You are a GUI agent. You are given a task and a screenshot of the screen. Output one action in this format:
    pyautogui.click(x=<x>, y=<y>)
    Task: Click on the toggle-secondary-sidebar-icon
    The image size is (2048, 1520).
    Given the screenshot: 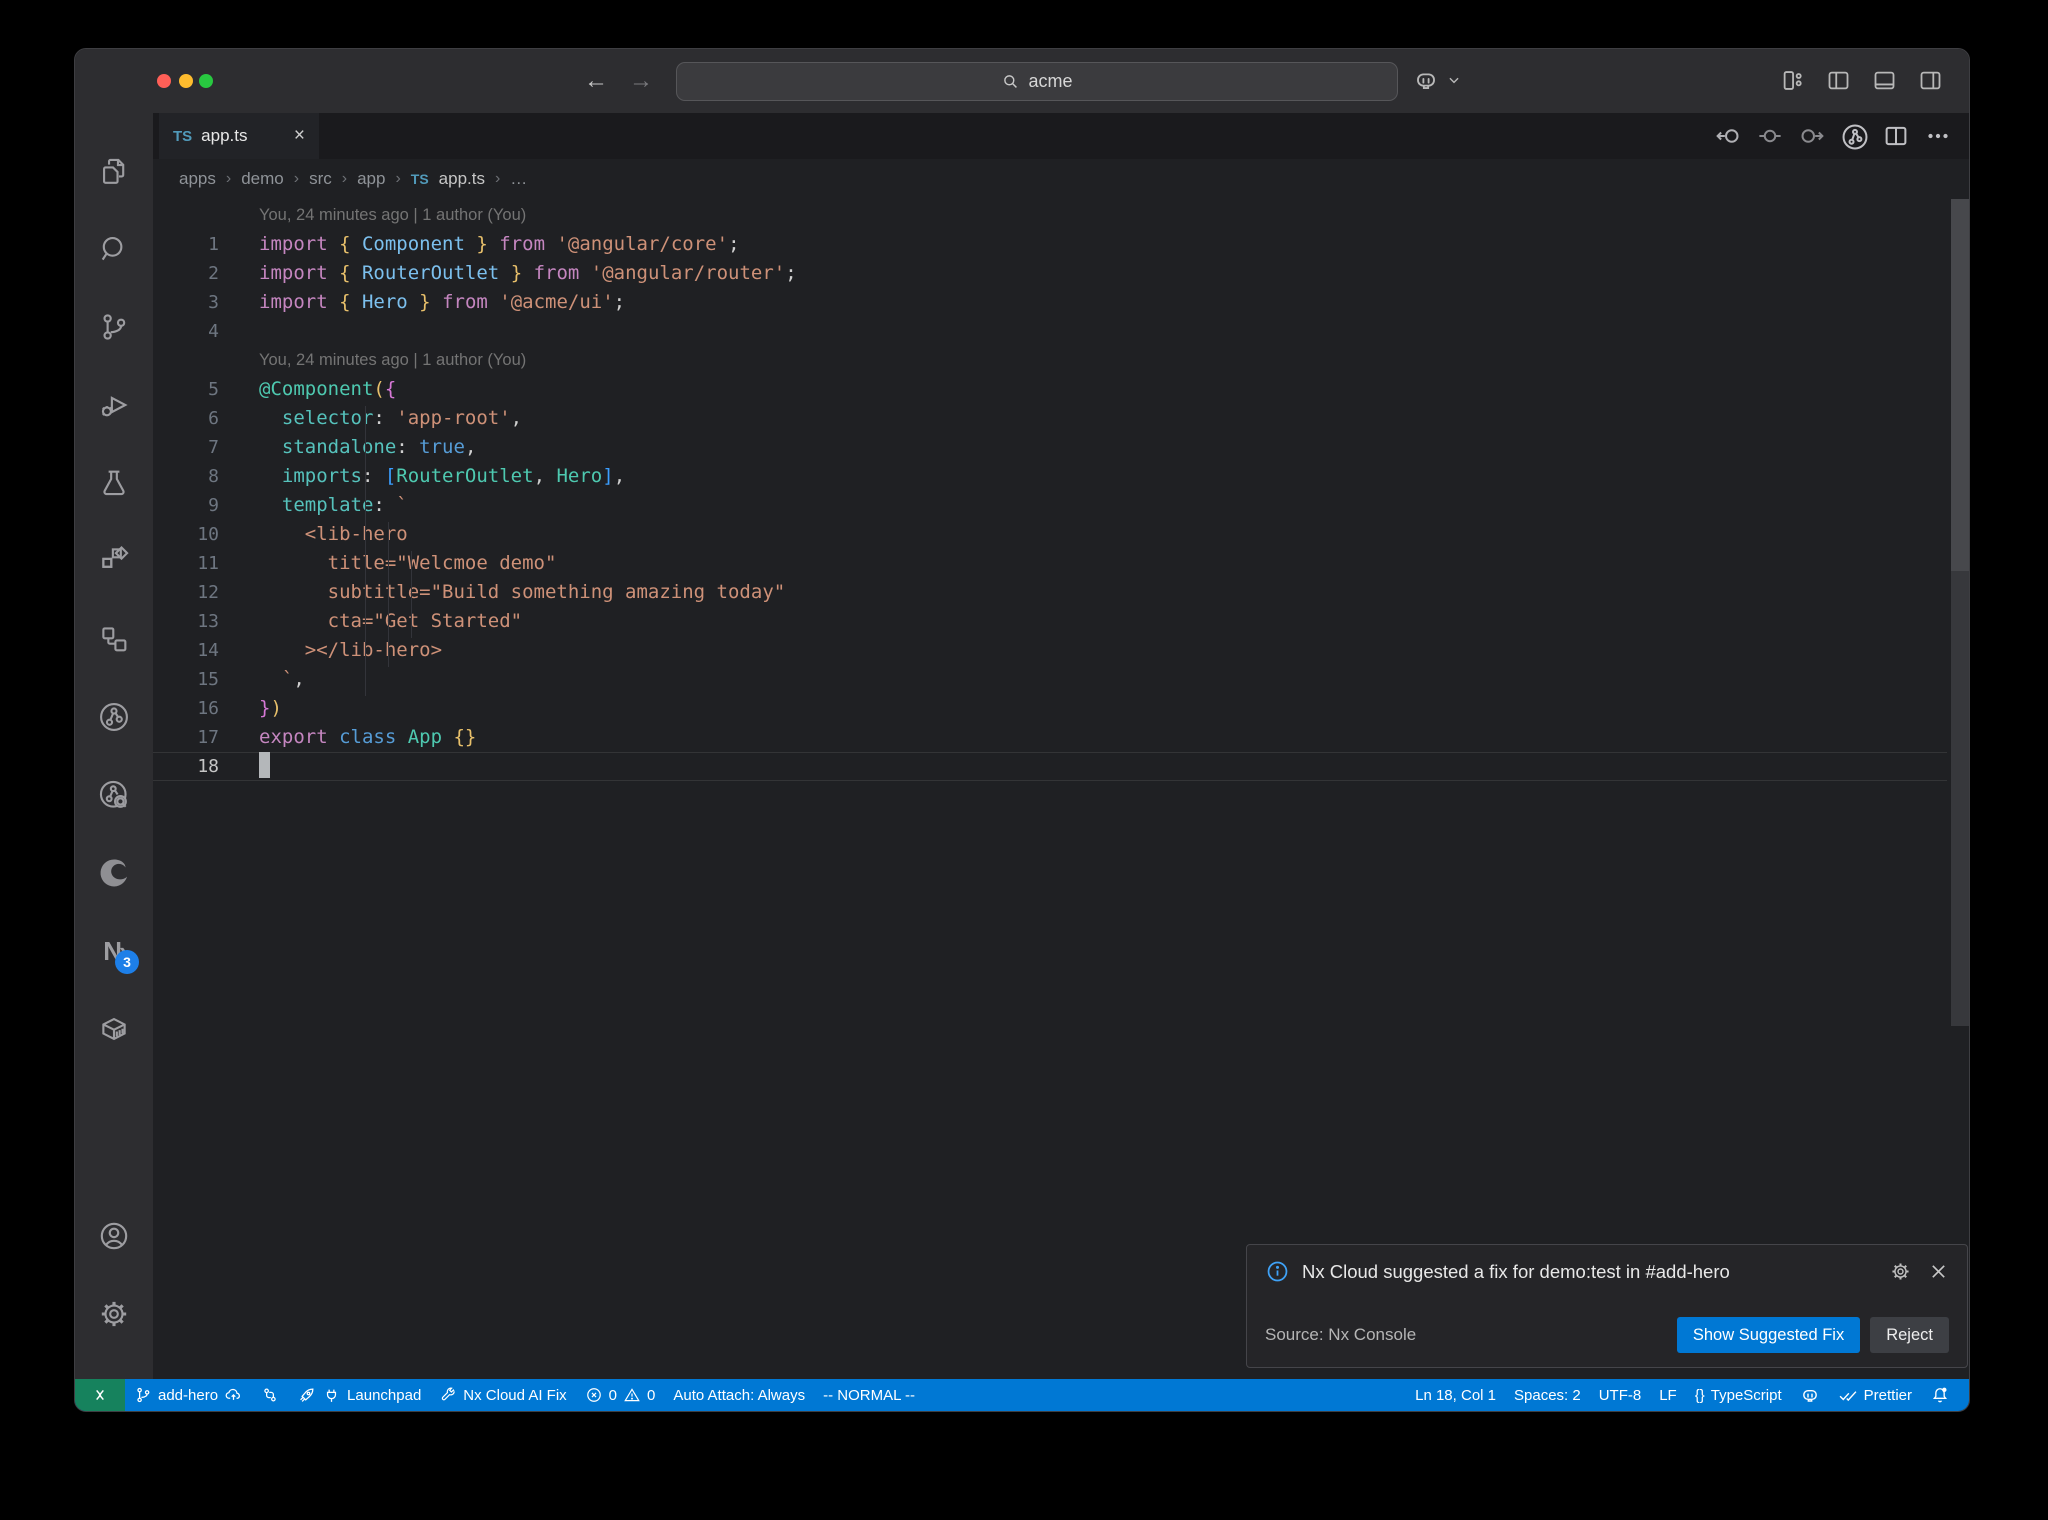 What is the action you would take?
    pyautogui.click(x=1930, y=80)
    